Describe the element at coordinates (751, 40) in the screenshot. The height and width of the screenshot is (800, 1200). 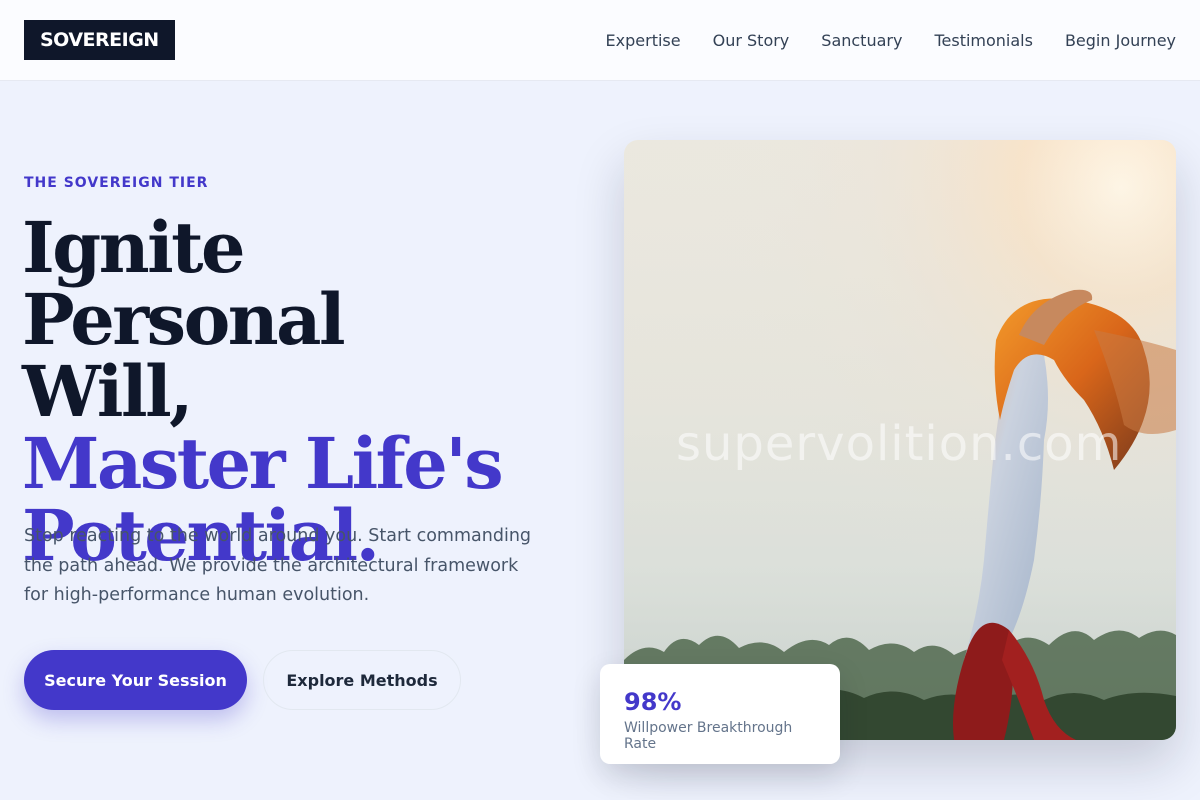
I see `nav-link-our-story: Our Story` at that location.